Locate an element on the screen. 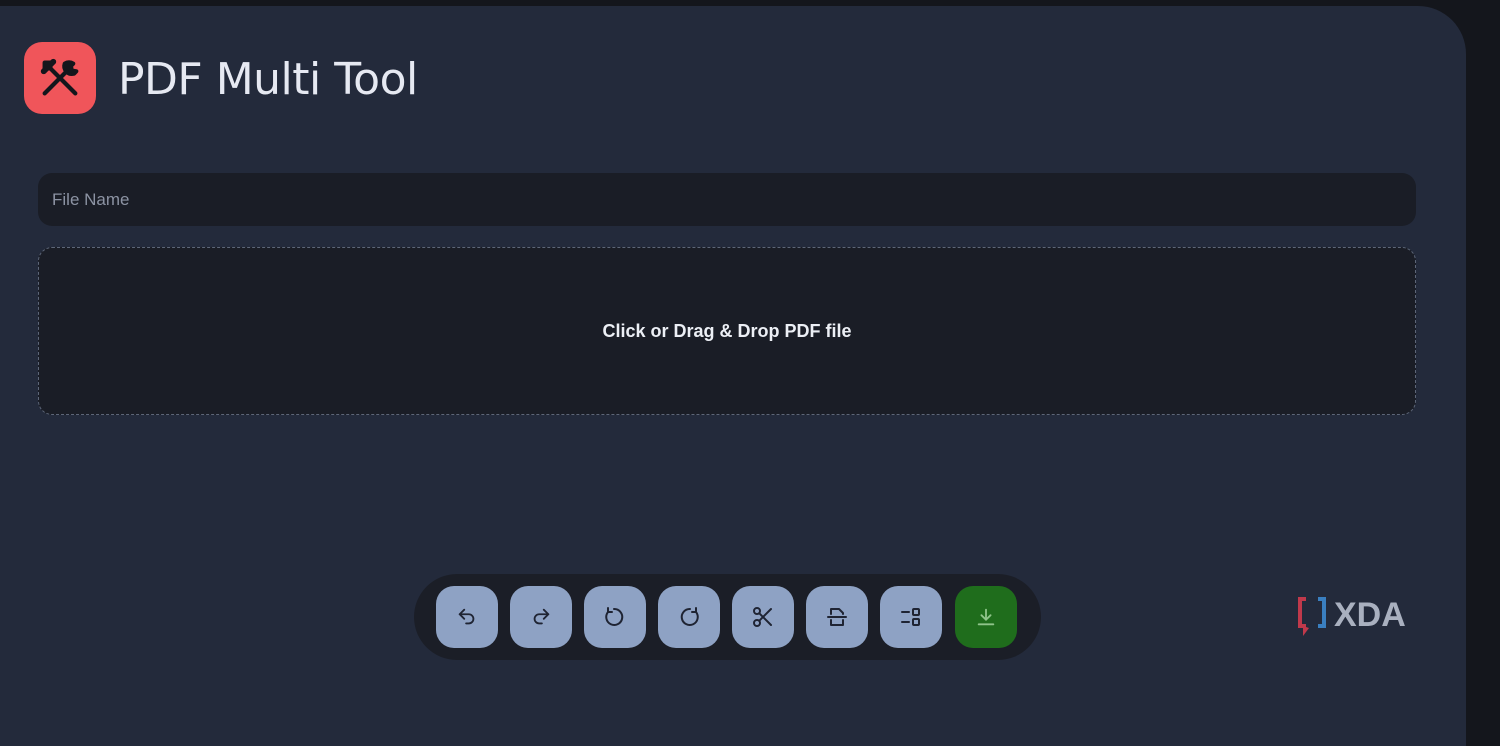 The width and height of the screenshot is (1500, 746). split-page-button is located at coordinates (837, 617).